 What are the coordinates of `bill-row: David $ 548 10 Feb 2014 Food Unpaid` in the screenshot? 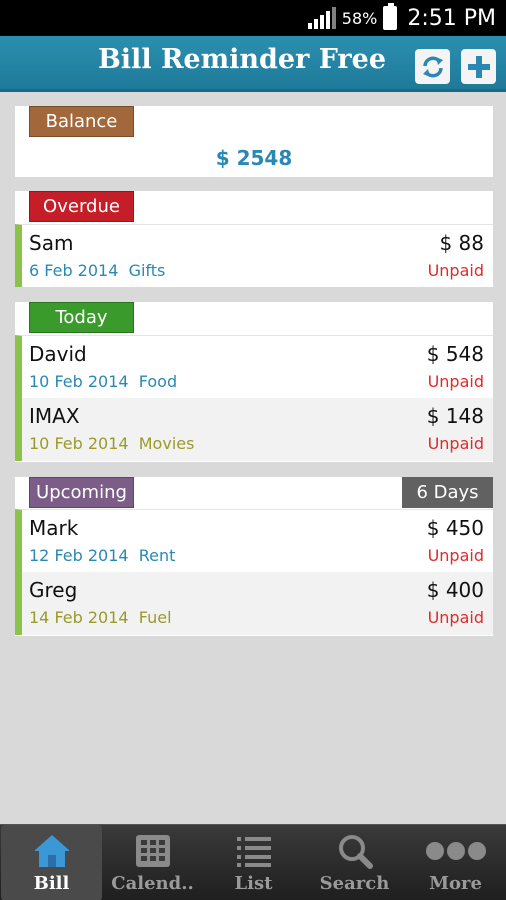 It's located at (254, 366).